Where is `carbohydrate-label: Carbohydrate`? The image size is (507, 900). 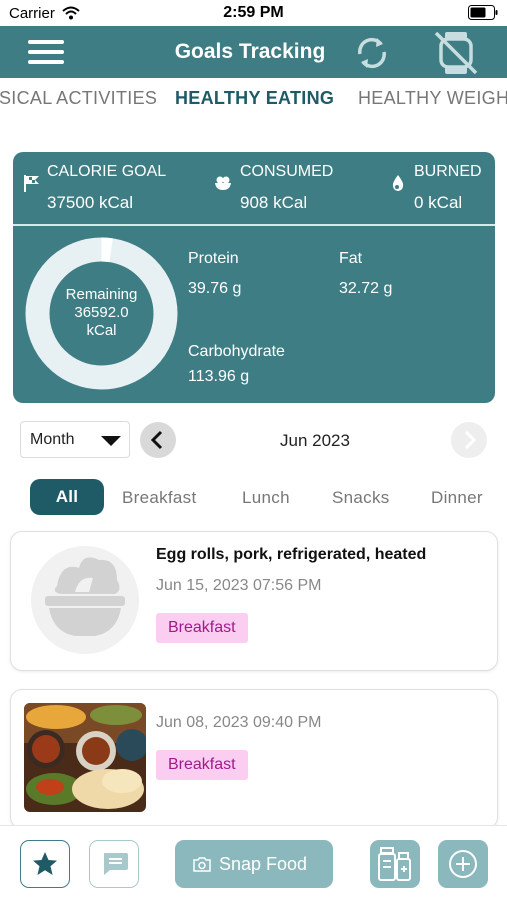
carbohydrate-label: Carbohydrate is located at coordinates (236, 351).